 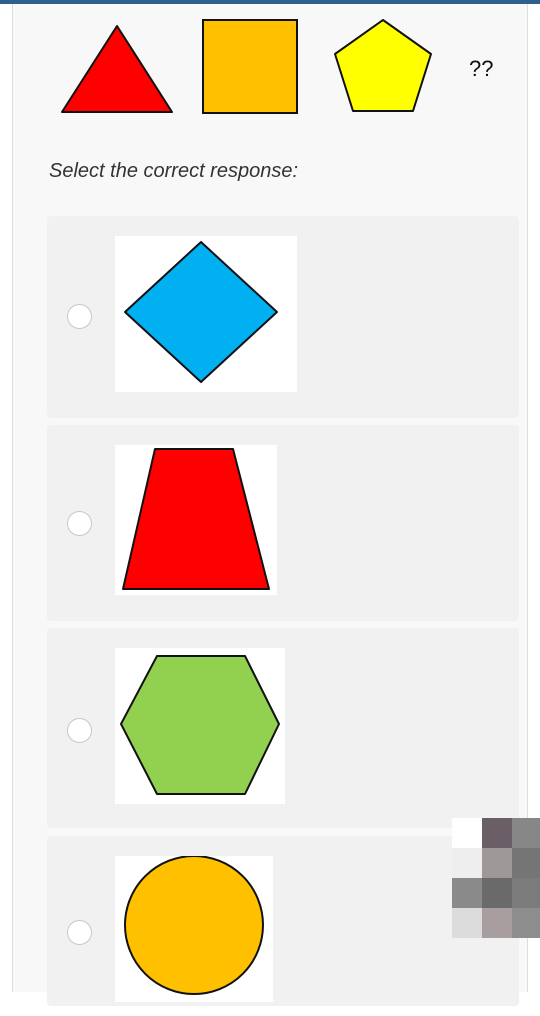 I want to click on red-trapezoid-icon, so click(x=196, y=519).